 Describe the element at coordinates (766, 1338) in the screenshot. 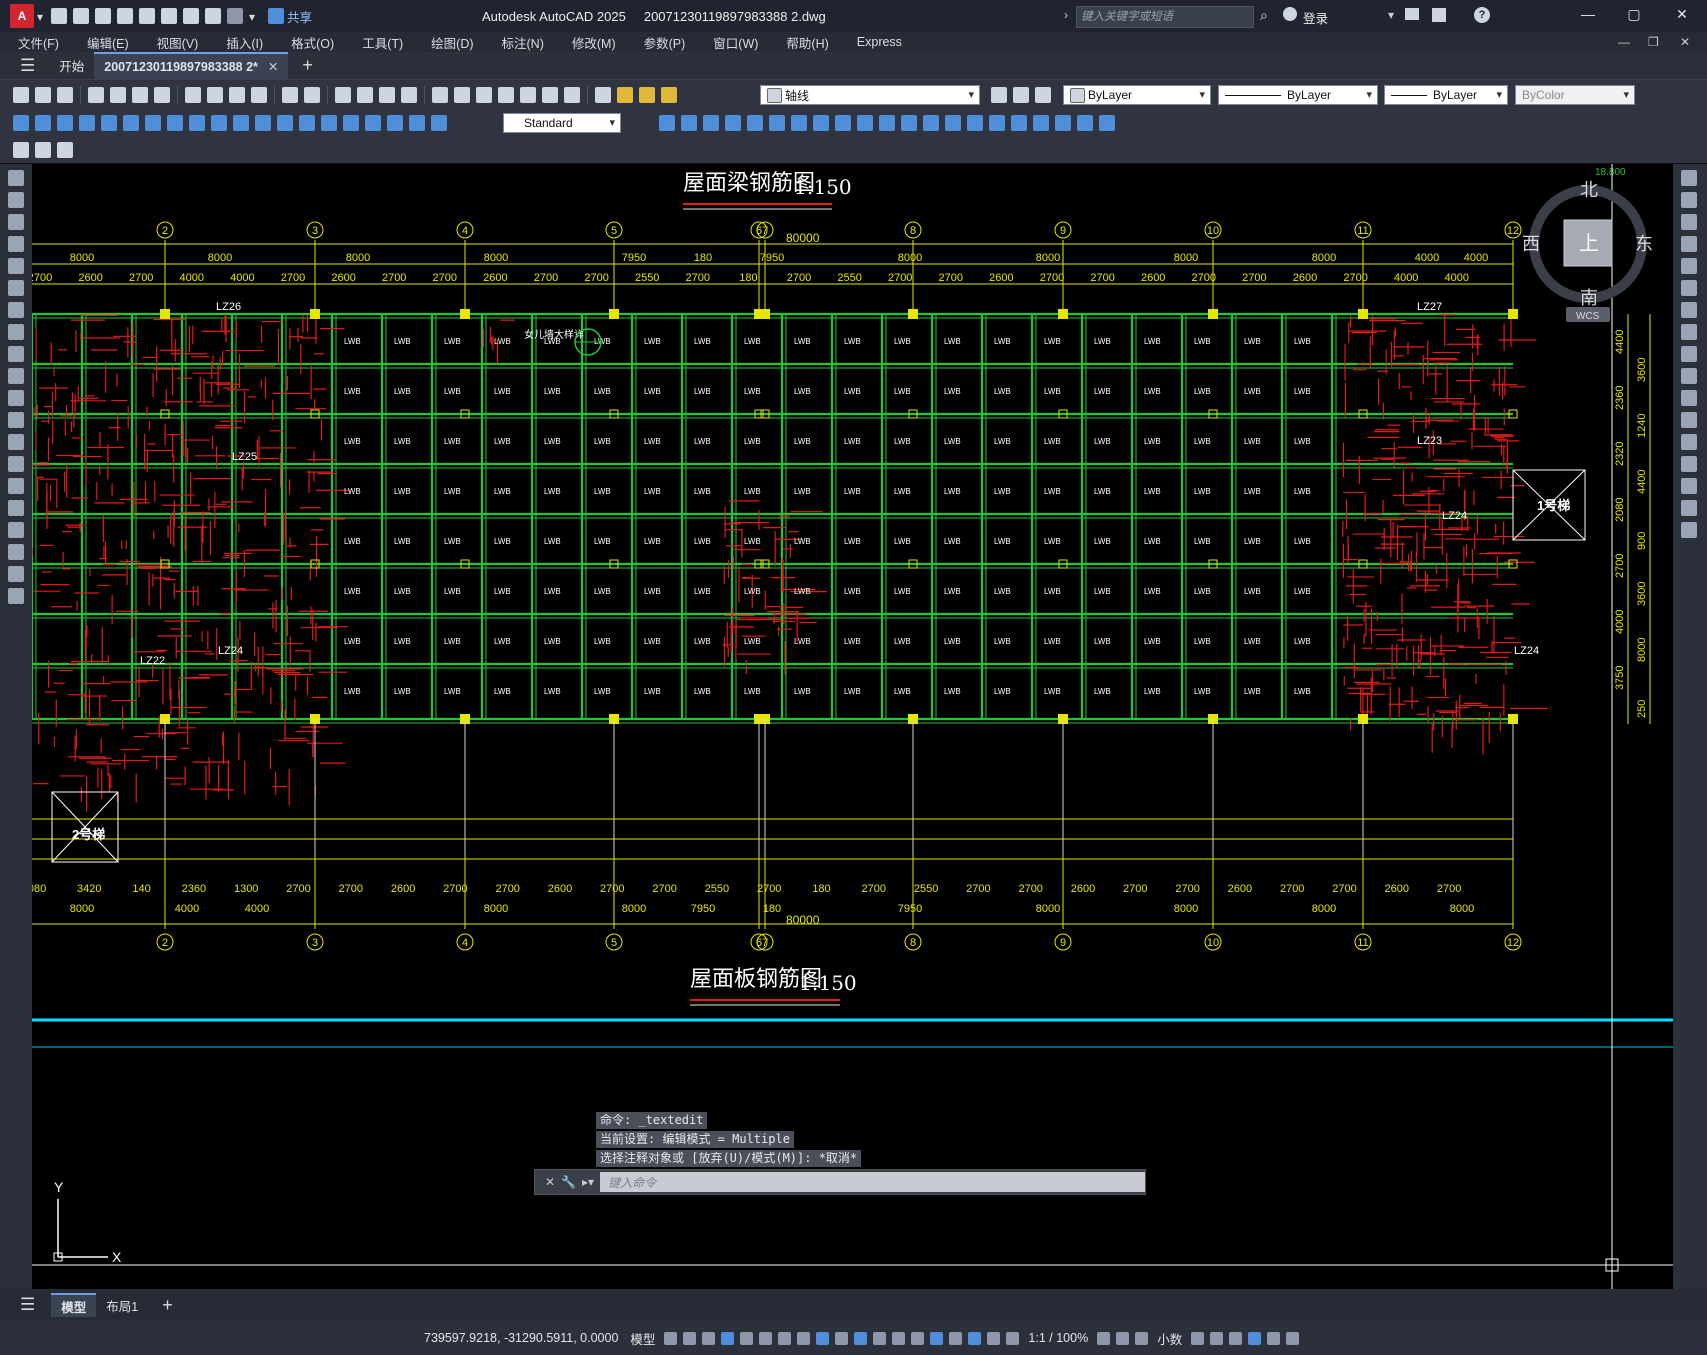

I see `polar-tracking-icon` at that location.